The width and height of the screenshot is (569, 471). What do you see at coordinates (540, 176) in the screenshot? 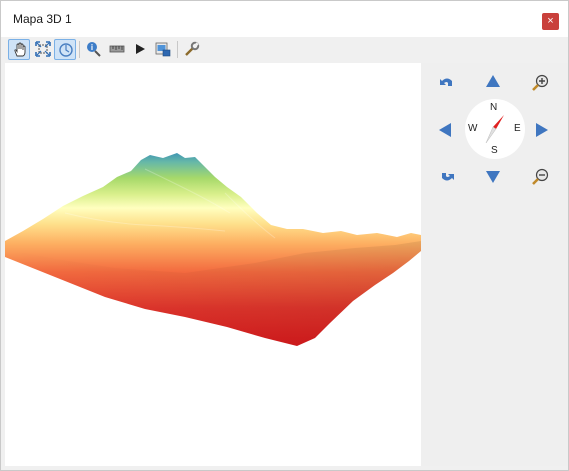
I see `zoom-out-icon` at bounding box center [540, 176].